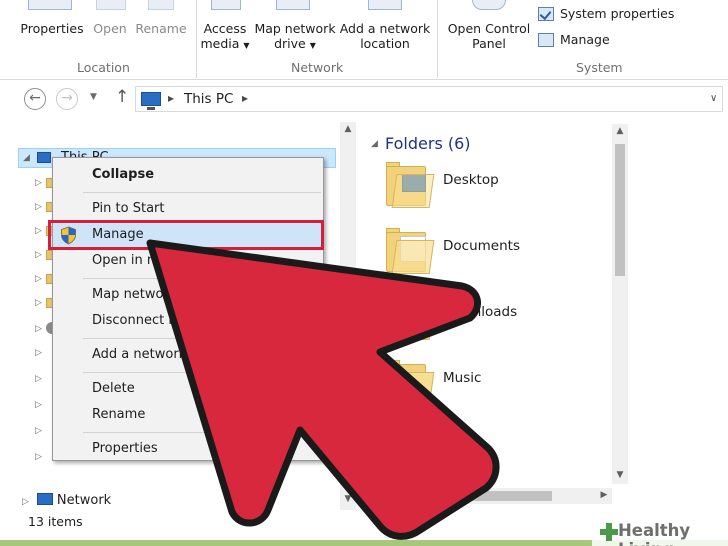 This screenshot has width=728, height=546. Describe the element at coordinates (599, 67) in the screenshot. I see `system-group-label: System` at that location.